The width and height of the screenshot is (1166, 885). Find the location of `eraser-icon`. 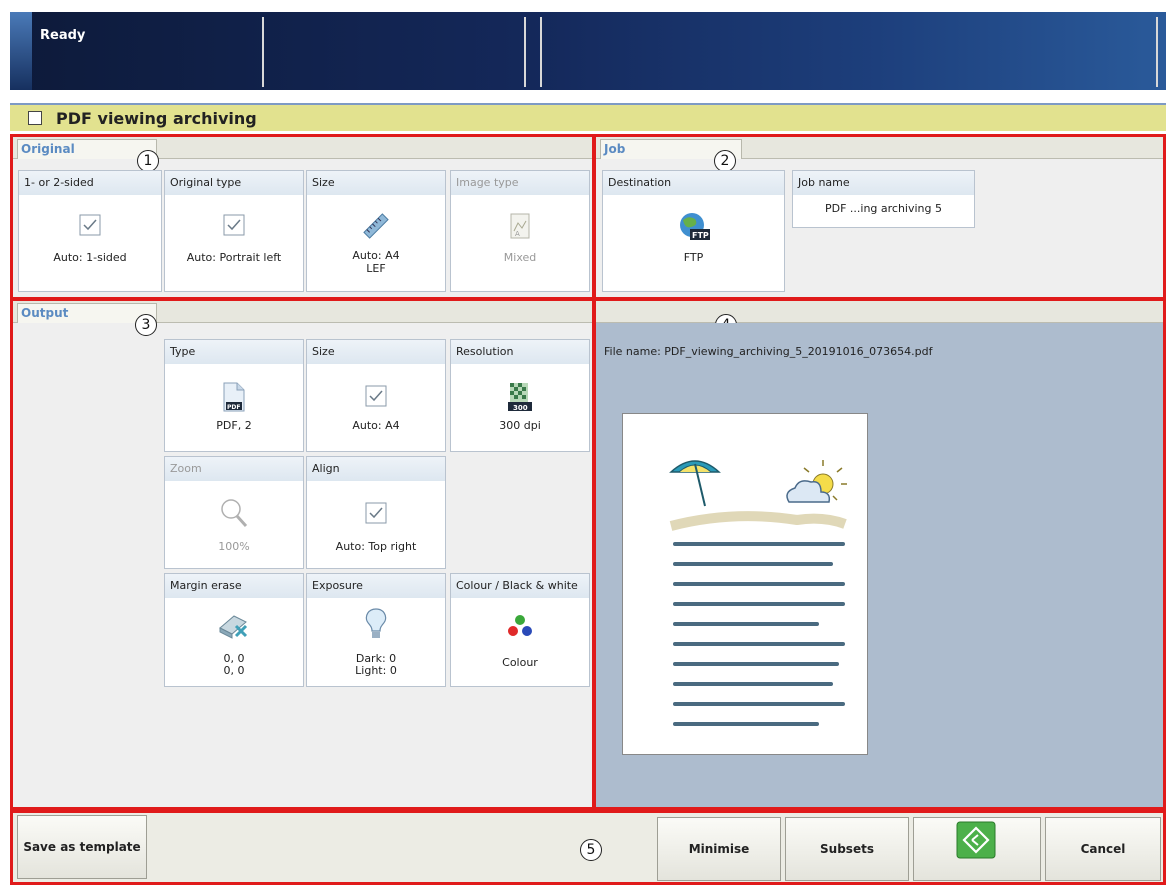

eraser-icon is located at coordinates (233, 627).